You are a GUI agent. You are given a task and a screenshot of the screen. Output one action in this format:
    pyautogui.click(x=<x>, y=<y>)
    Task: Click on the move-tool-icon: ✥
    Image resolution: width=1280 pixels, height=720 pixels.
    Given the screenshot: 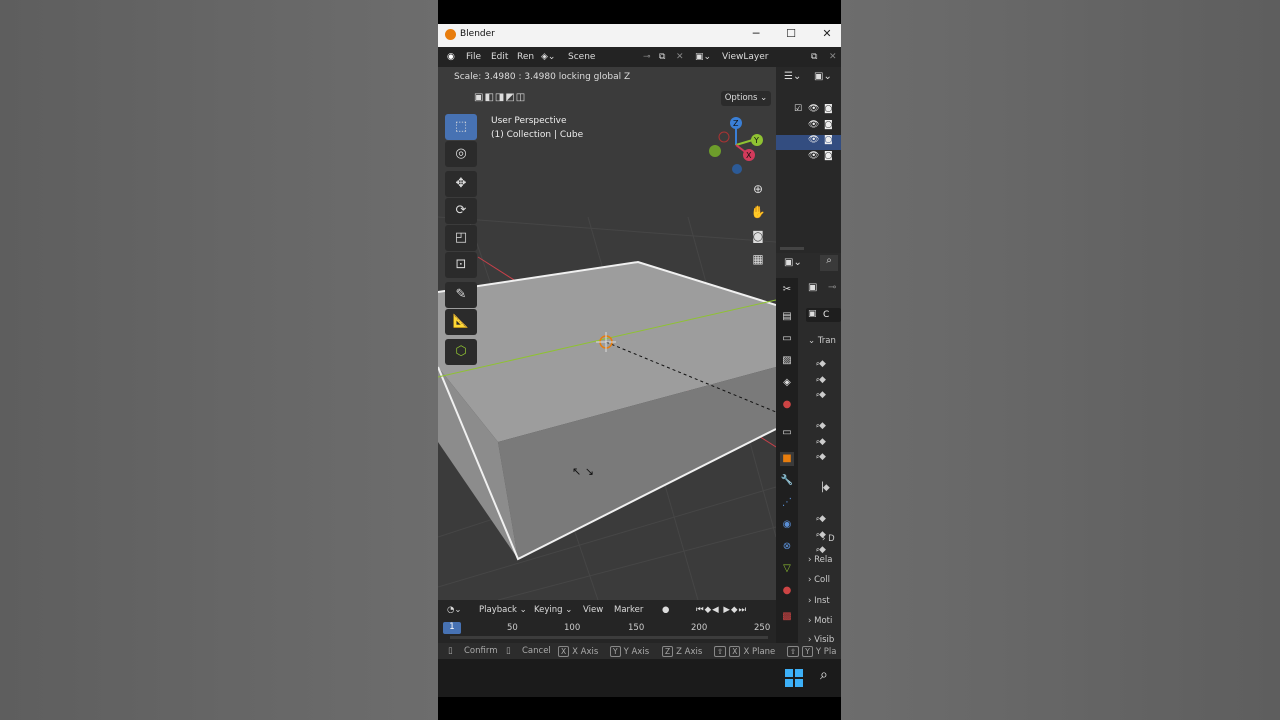 What is the action you would take?
    pyautogui.click(x=461, y=184)
    